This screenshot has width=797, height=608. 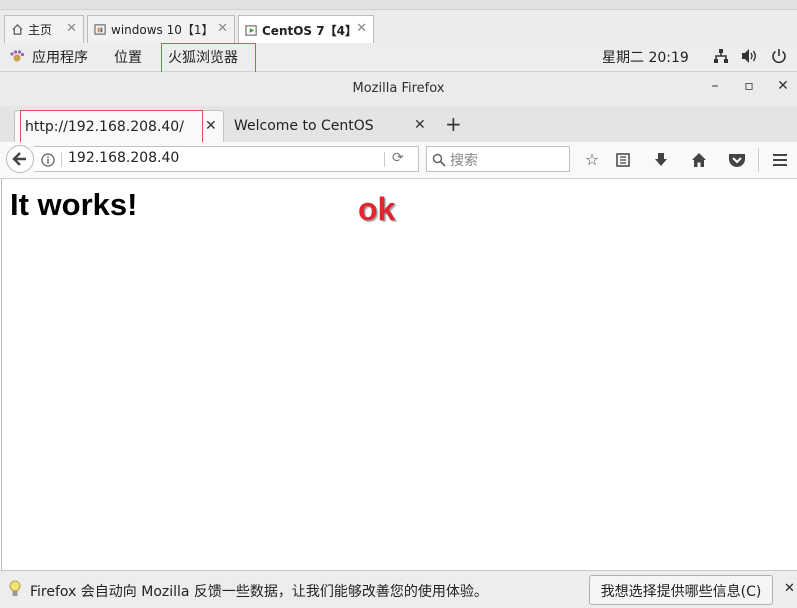 I want to click on lightbulb-icon, so click(x=15, y=591).